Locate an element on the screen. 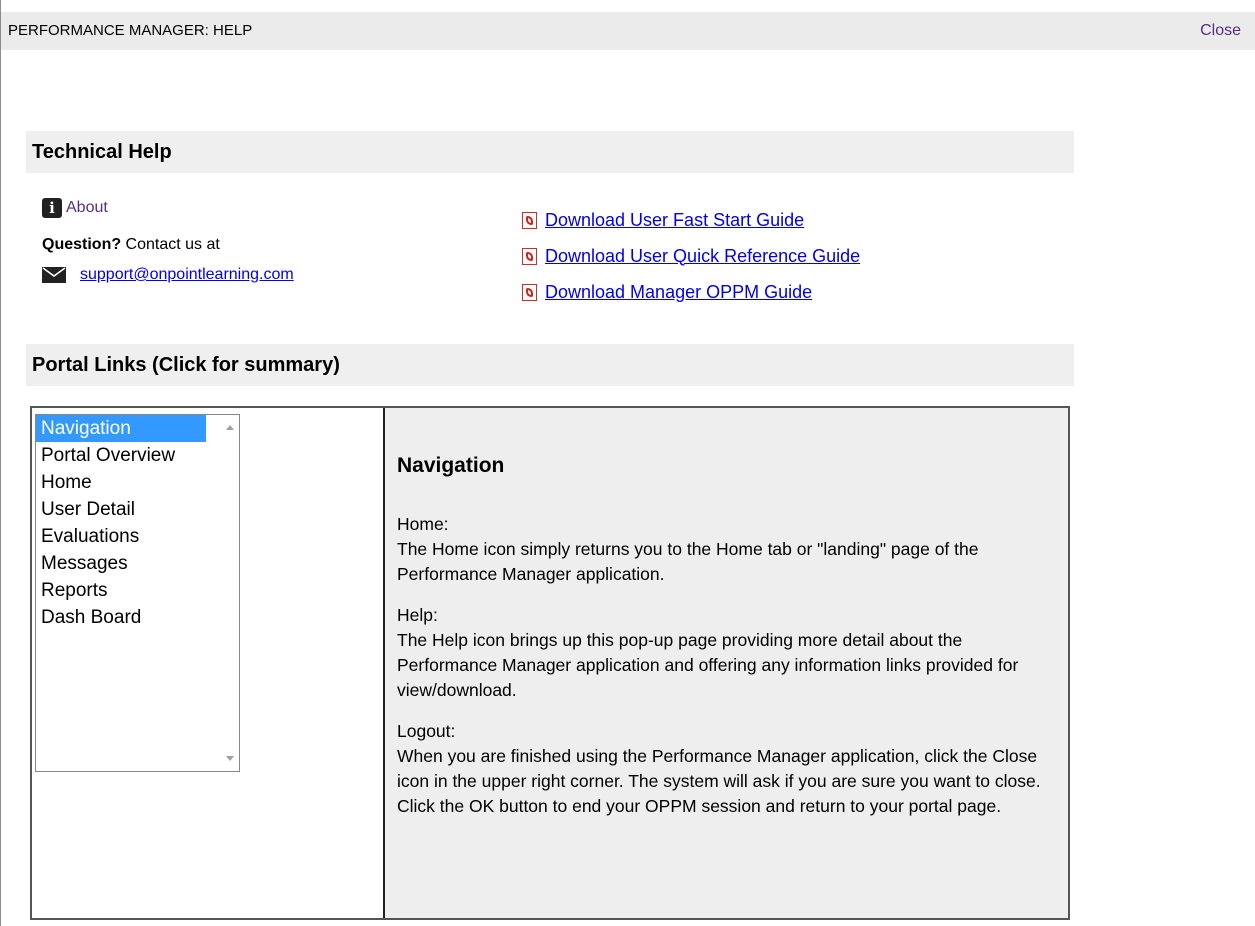 Image resolution: width=1255 pixels, height=926 pixels. question-text: Contact us at is located at coordinates (170, 244).